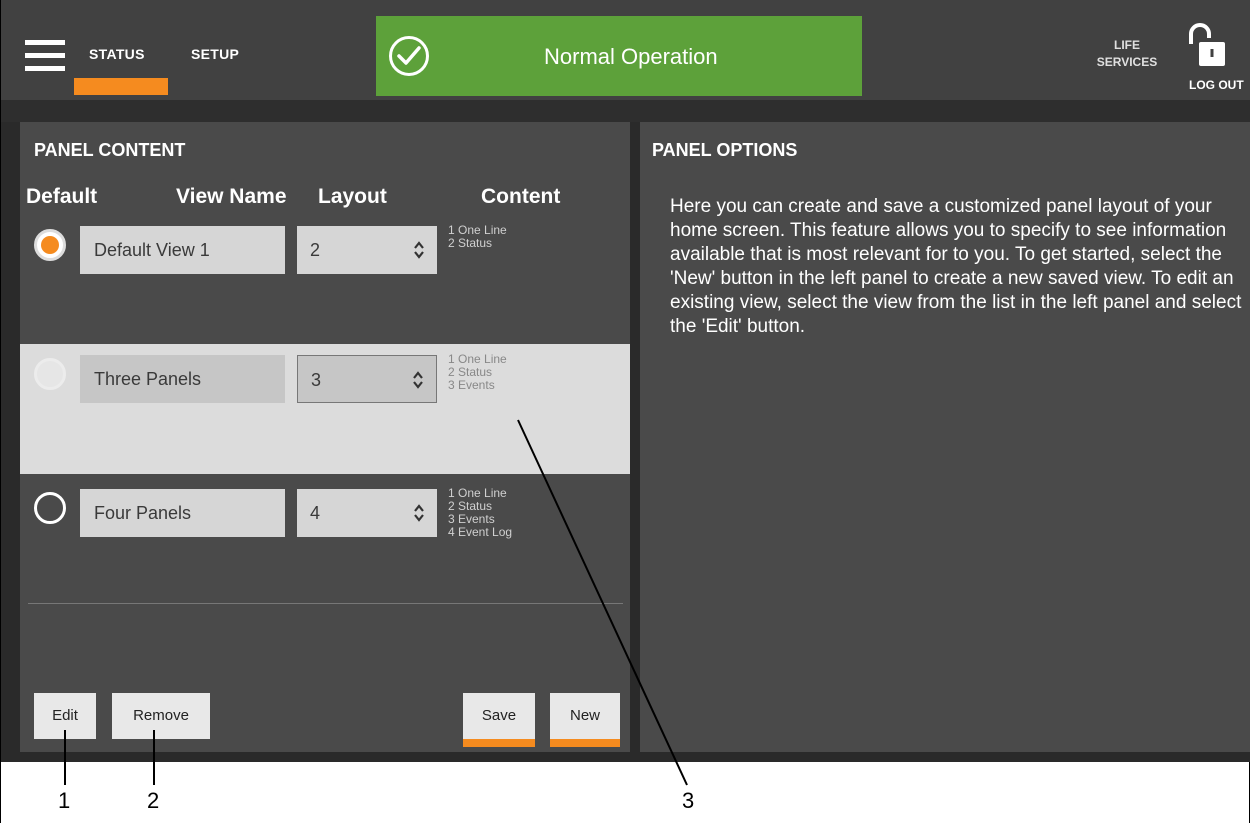  Describe the element at coordinates (521, 196) in the screenshot. I see `column-header-content: Content` at that location.